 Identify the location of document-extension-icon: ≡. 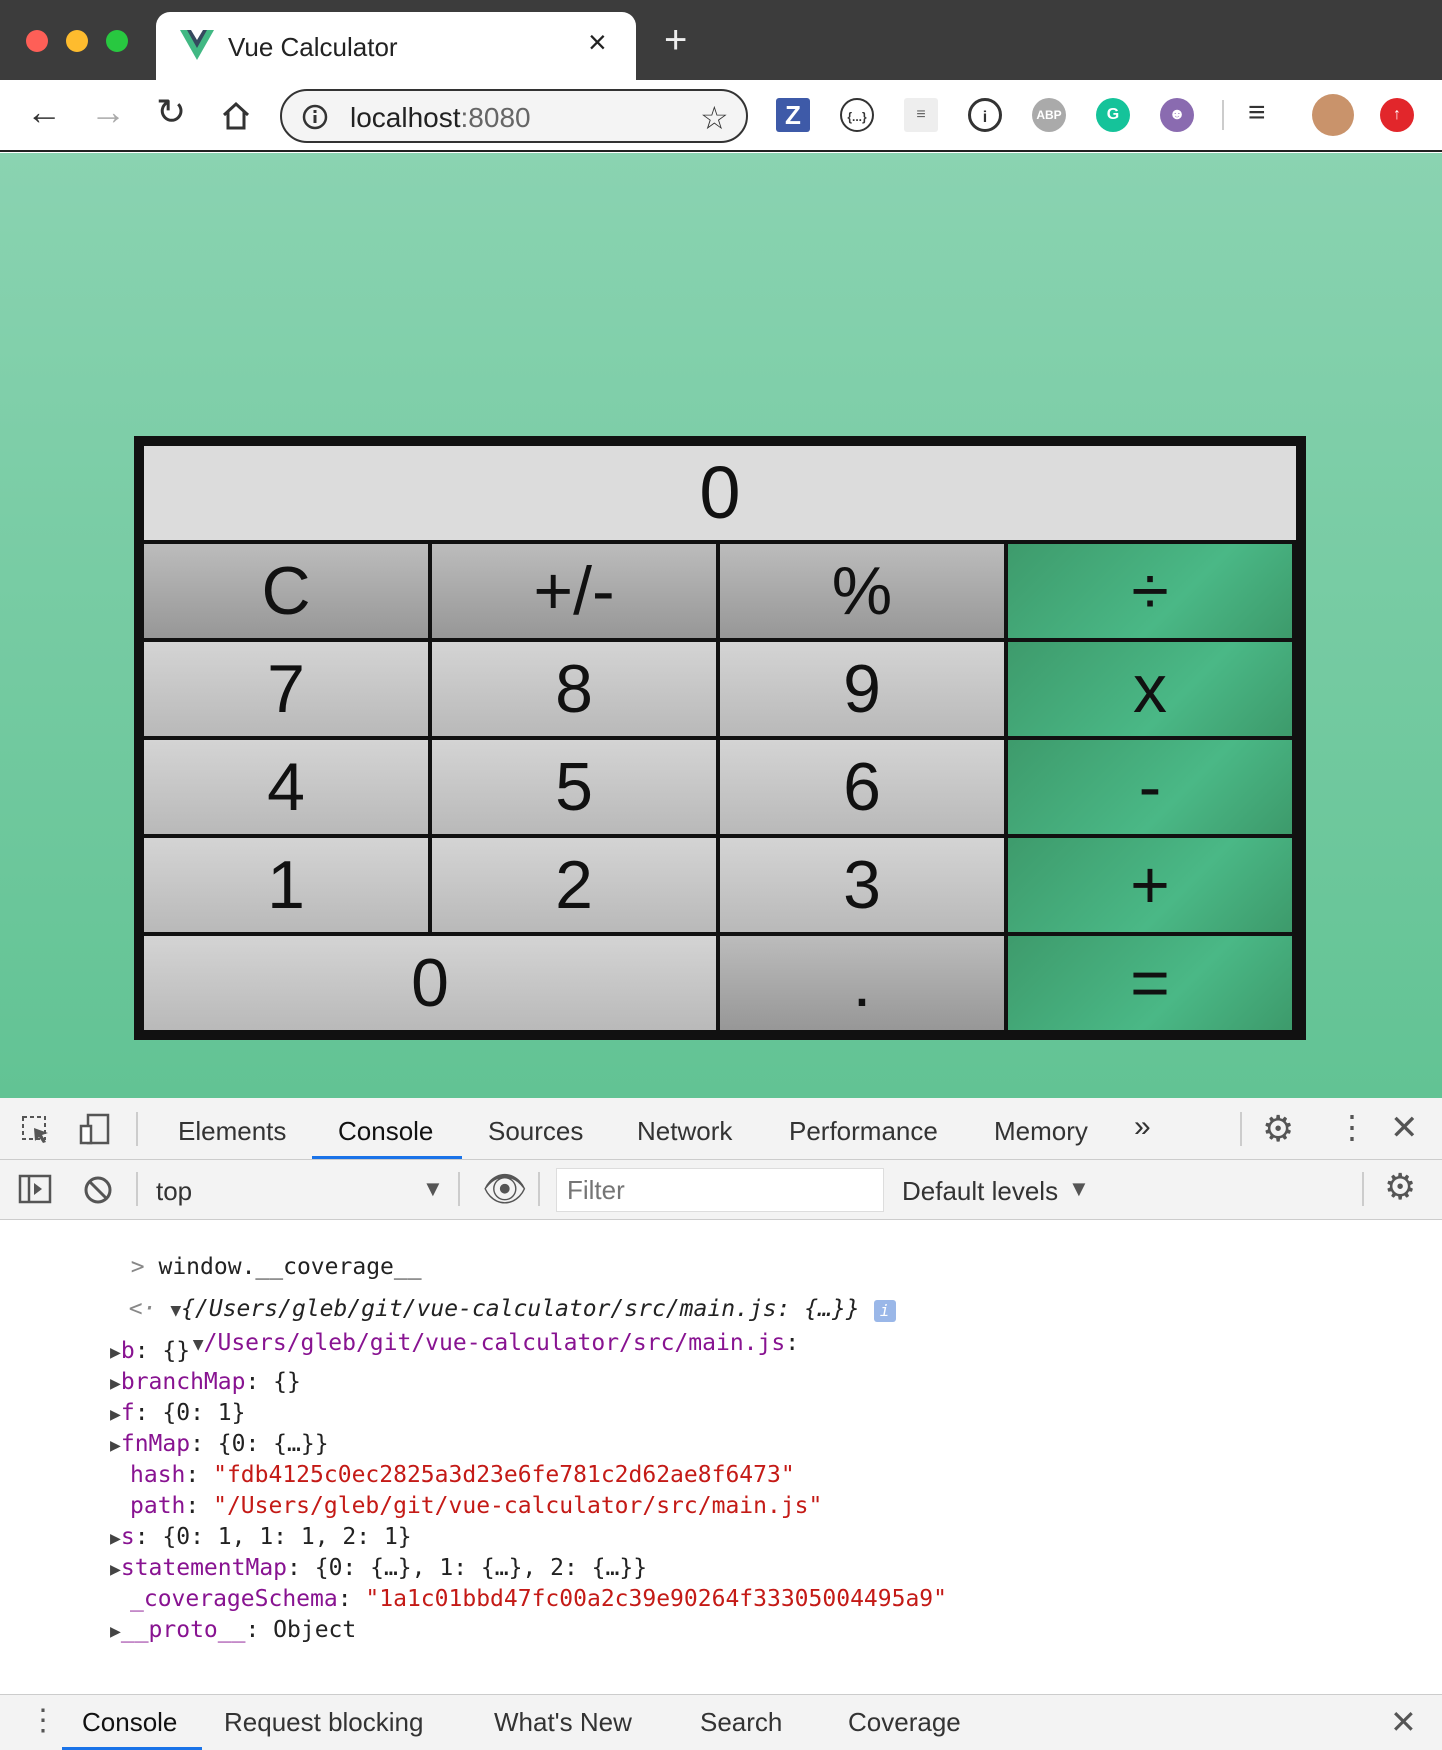
(921, 115).